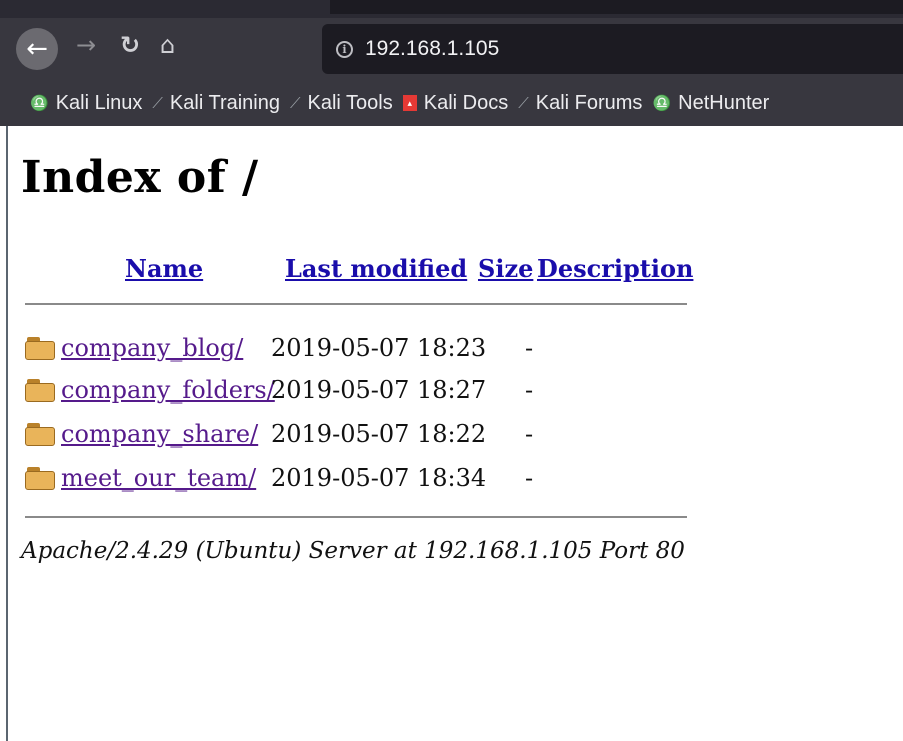  I want to click on column-header-name: Name, so click(164, 268).